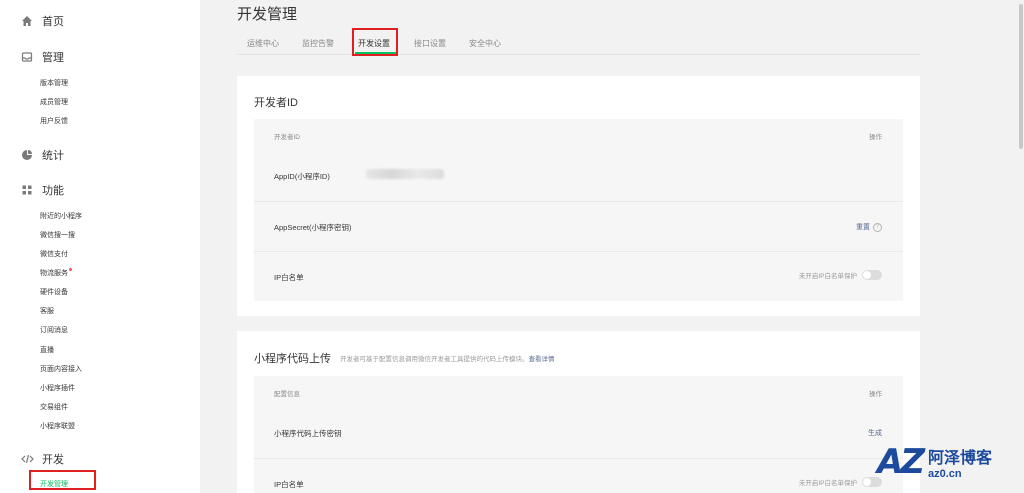 The height and width of the screenshot is (493, 1024). What do you see at coordinates (54, 121) in the screenshot?
I see `sidebar-item-feedback: 用户反馈` at bounding box center [54, 121].